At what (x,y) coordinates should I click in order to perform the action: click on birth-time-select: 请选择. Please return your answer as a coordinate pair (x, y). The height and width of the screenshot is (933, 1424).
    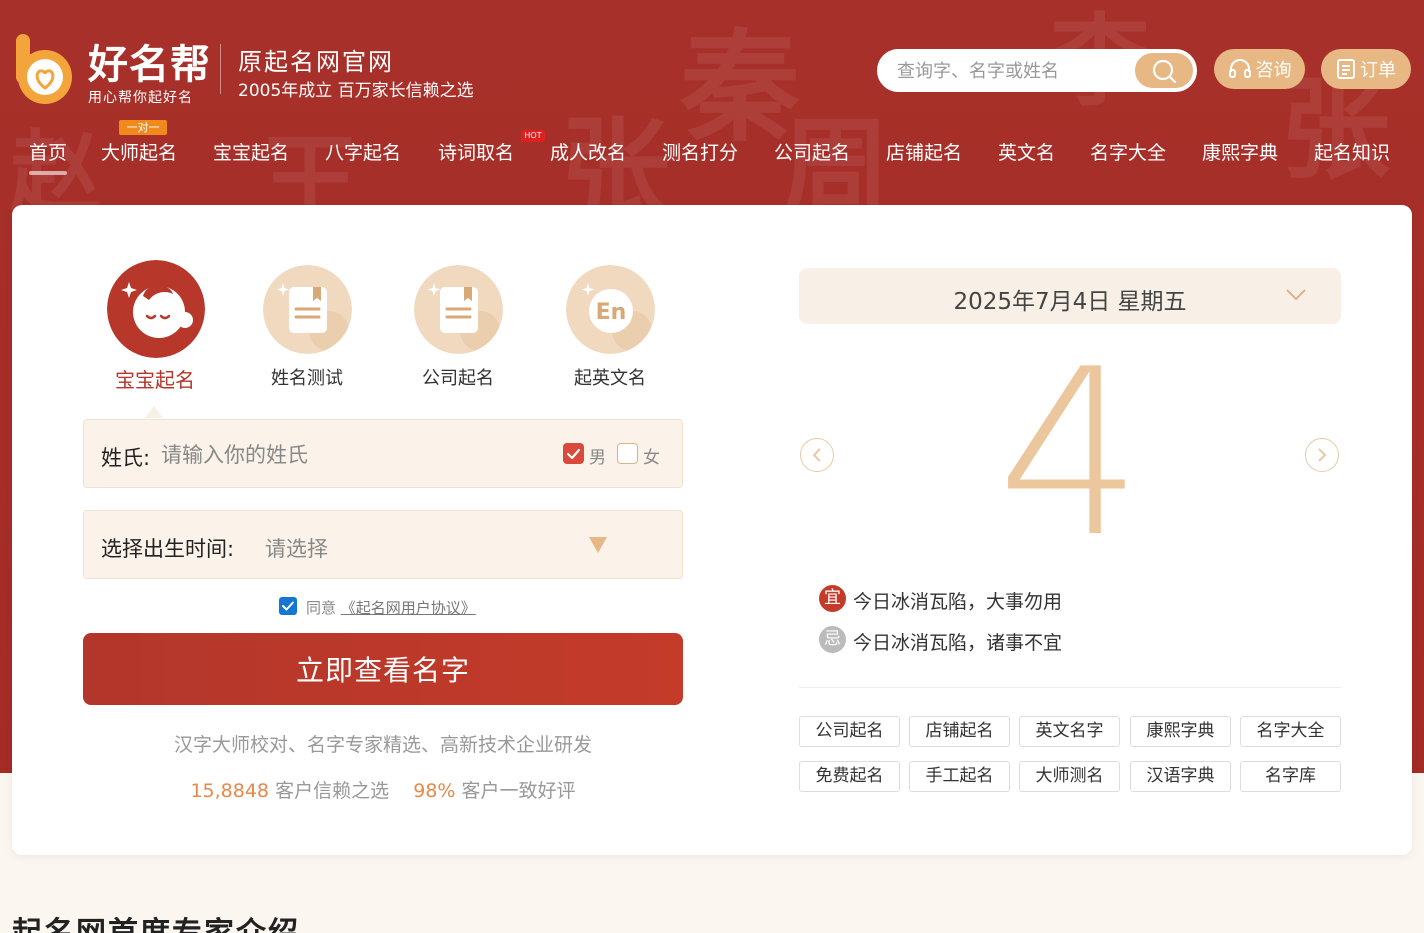
    Looking at the image, I should click on (296, 548).